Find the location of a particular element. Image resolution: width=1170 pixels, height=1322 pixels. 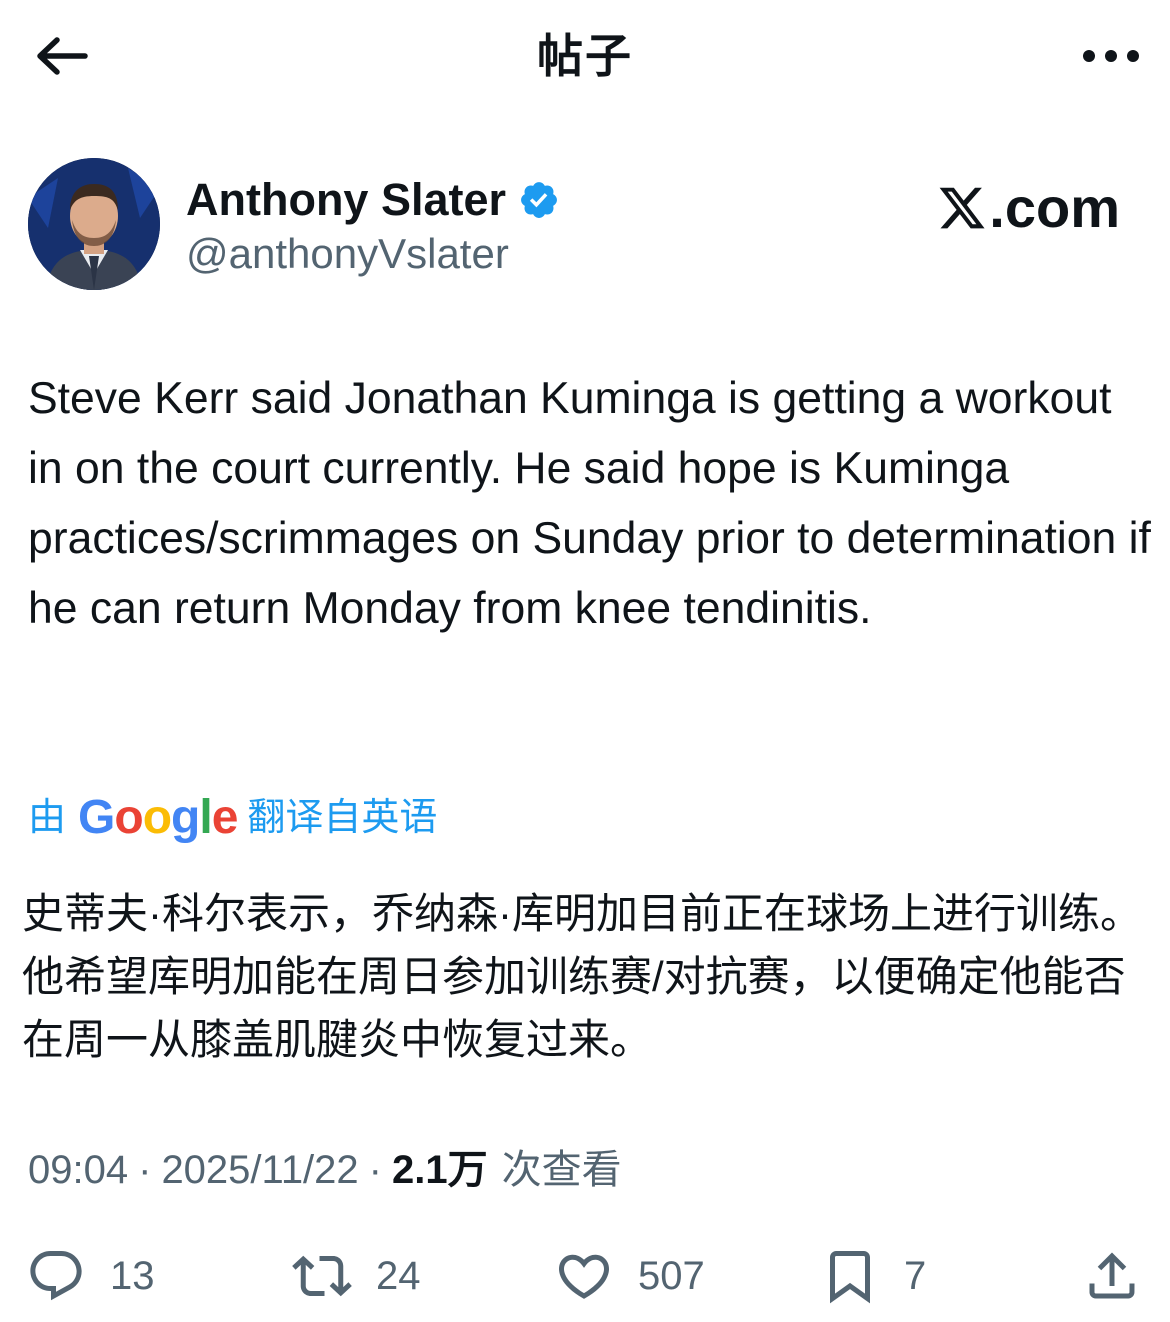

author-name-row: Anthony Slater is located at coordinates (373, 200).